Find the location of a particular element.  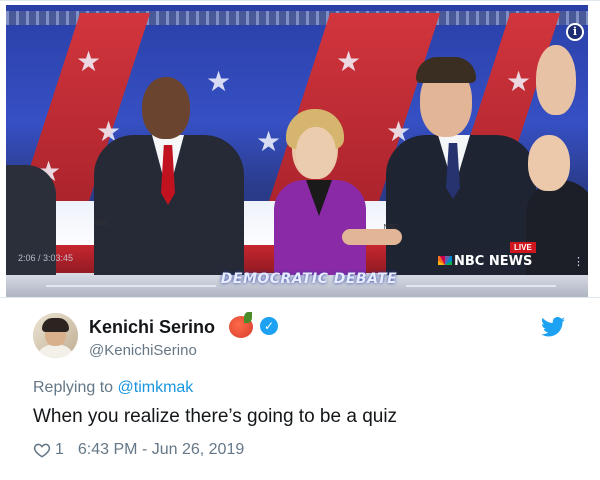

debate-banner: DEMOCRATIC DEBATE is located at coordinates (309, 279).